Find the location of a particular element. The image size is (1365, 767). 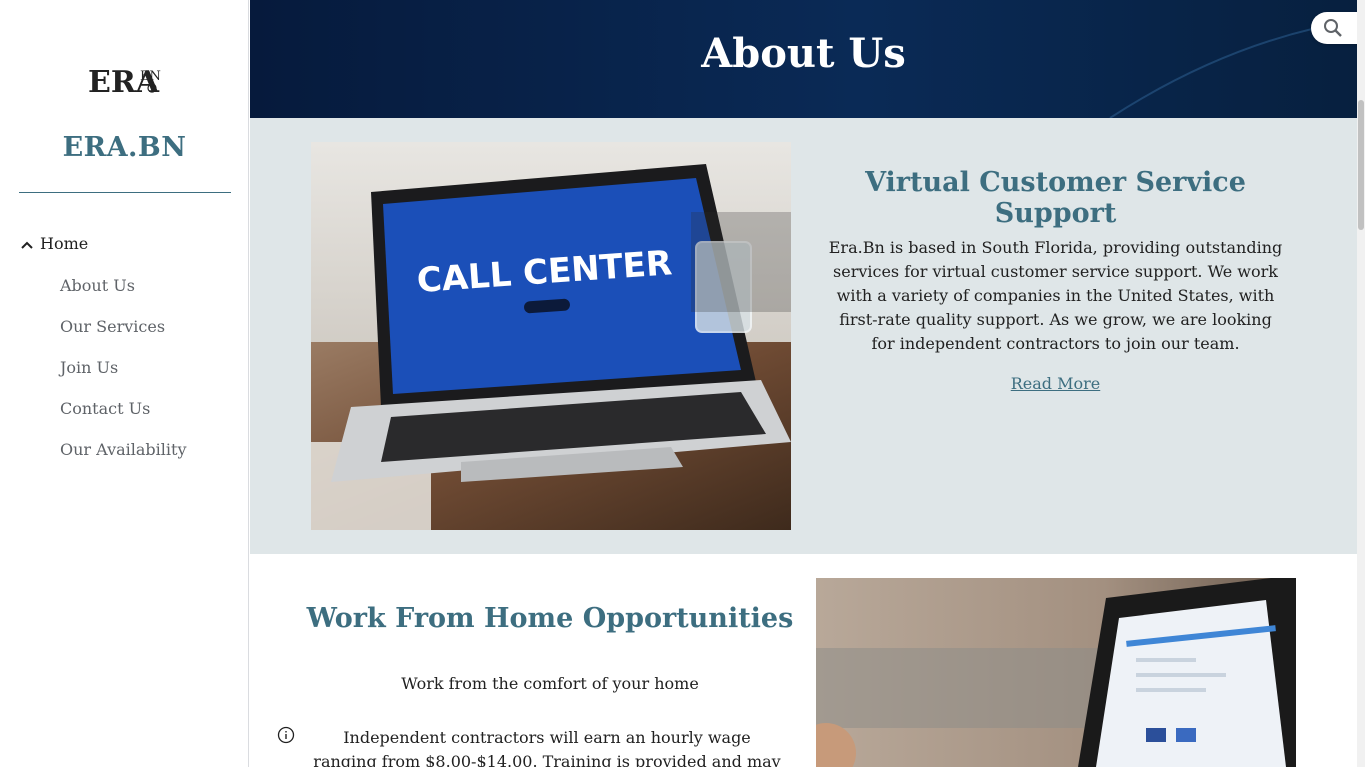

work-from-home-laptop-image is located at coordinates (1056, 672).